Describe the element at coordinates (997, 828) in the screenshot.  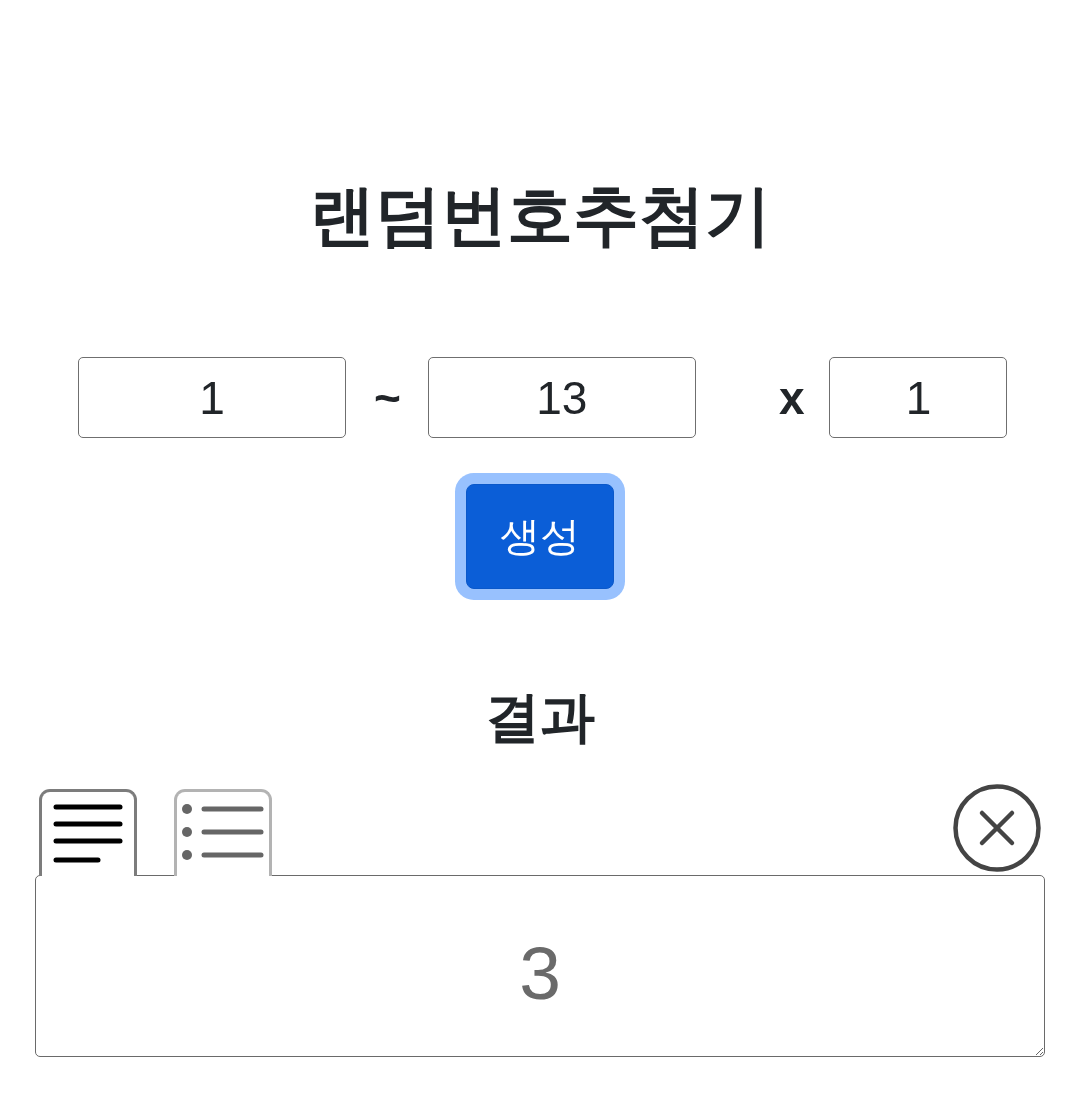
I see `close-icon` at that location.